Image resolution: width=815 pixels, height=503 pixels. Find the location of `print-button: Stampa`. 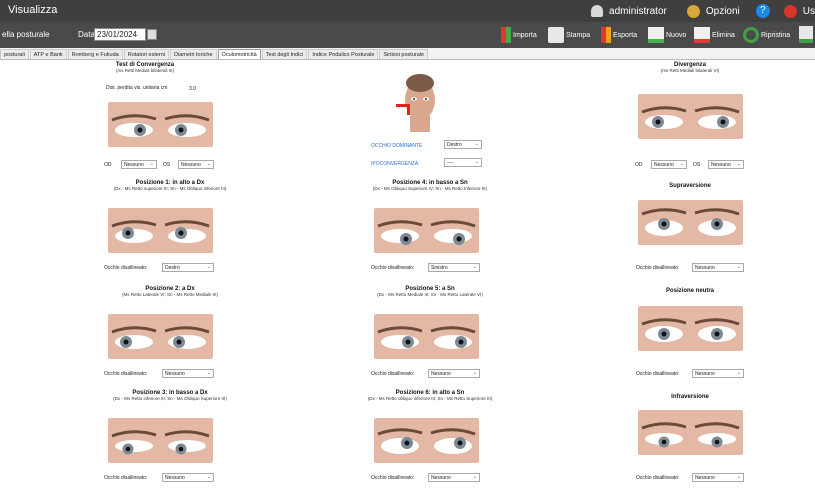

print-button: Stampa is located at coordinates (569, 35).